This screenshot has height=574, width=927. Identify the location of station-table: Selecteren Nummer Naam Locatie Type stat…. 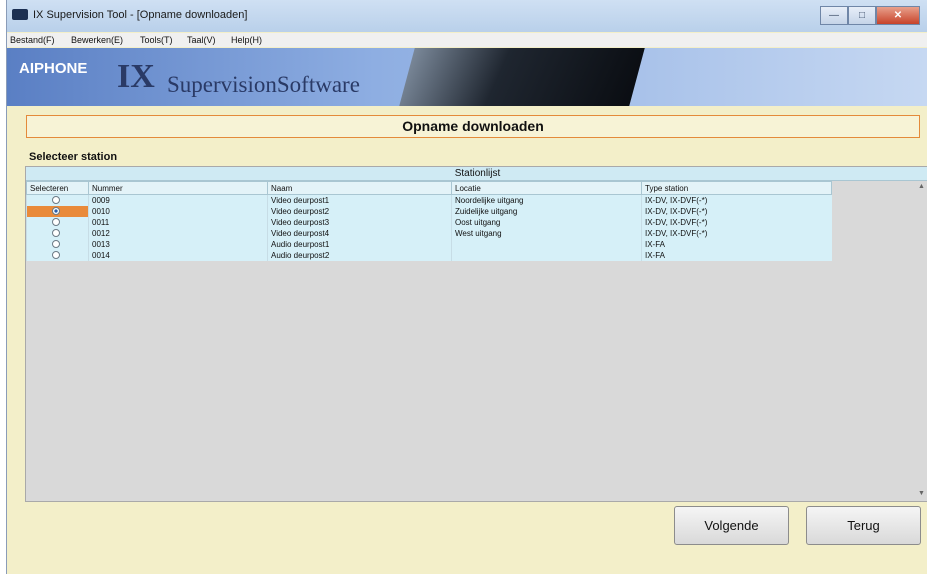
(429, 221).